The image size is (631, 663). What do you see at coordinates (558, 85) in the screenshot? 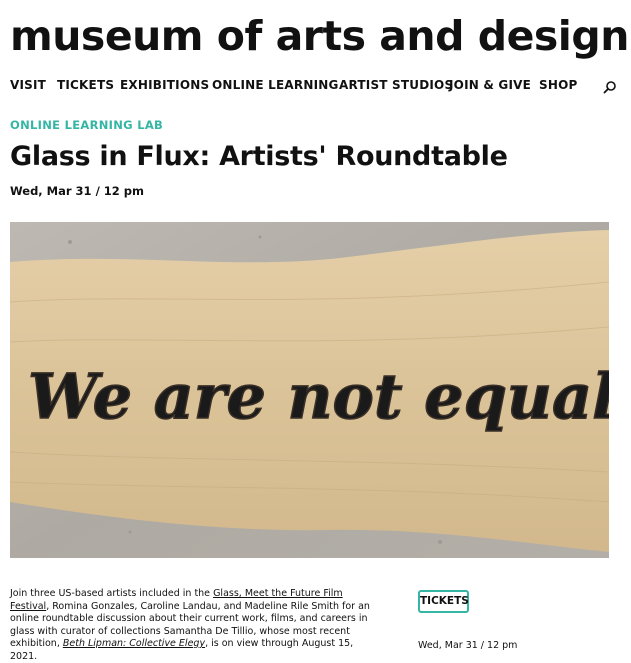
I see `nav-item-shop: SHOP` at bounding box center [558, 85].